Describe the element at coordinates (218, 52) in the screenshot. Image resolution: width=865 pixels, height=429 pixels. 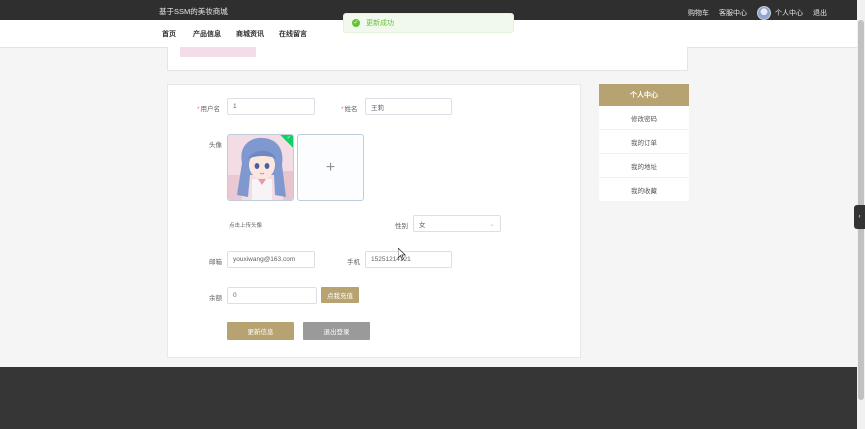
I see `avatar-thumbnail` at that location.